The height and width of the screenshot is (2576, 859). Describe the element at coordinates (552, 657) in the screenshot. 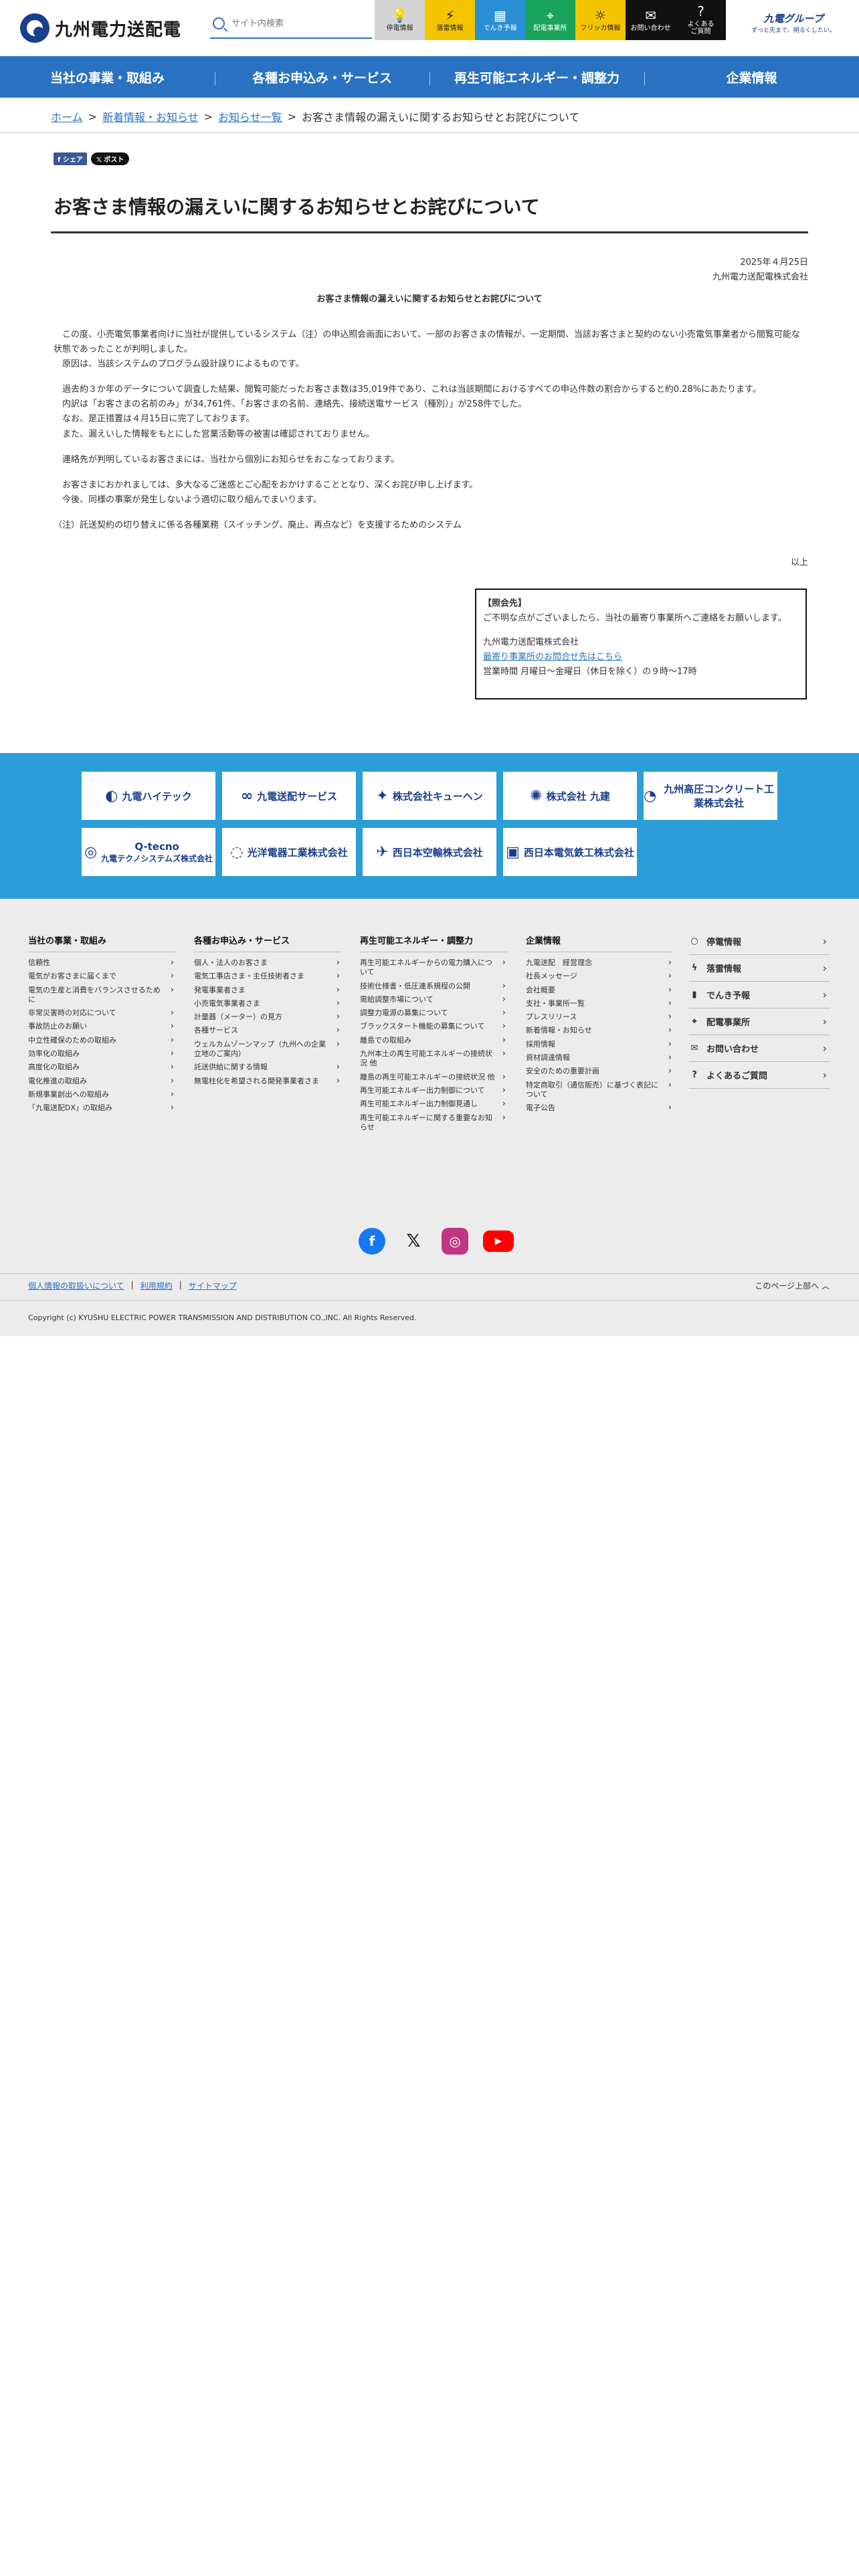

I see `contact-office-link: 最寄り事業所のお問合せ先はこちら` at that location.